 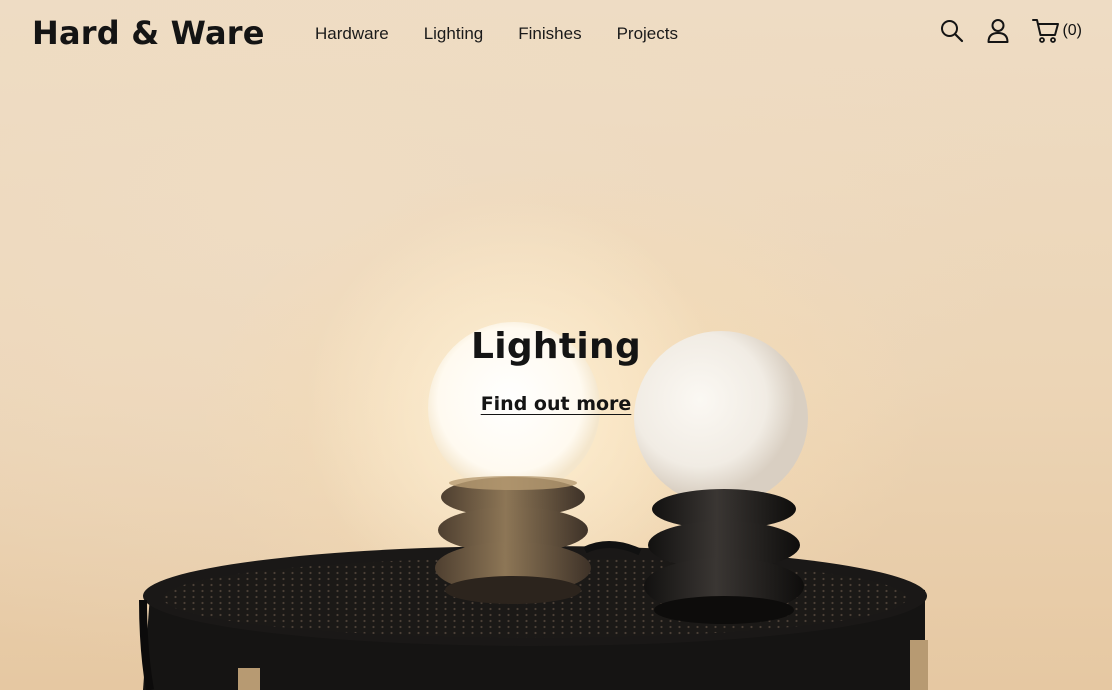 What do you see at coordinates (1046, 31) in the screenshot?
I see `cart-icon` at bounding box center [1046, 31].